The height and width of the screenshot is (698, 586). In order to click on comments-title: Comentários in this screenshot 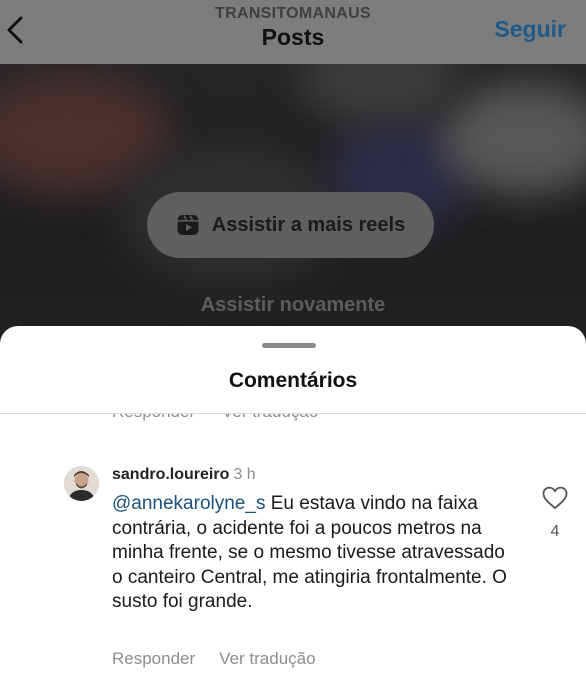, I will do `click(293, 380)`.